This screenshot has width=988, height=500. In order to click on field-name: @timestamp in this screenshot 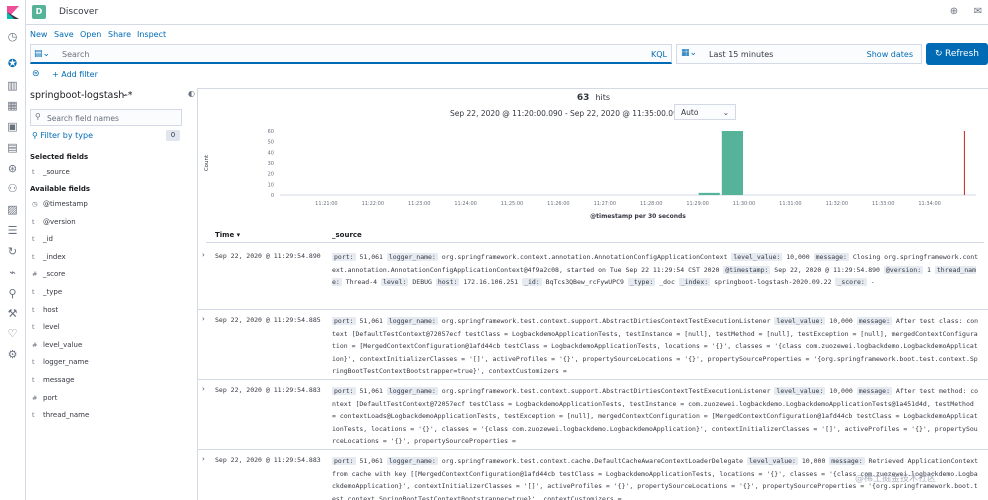, I will do `click(65, 204)`.